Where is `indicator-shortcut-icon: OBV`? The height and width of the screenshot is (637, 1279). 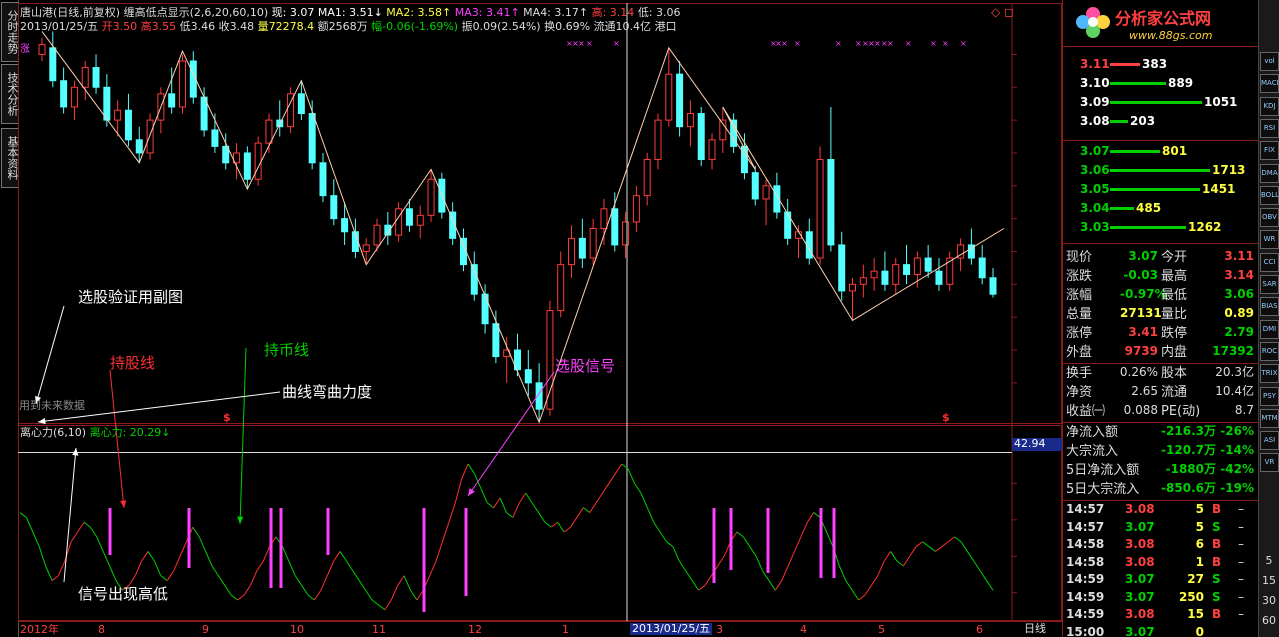
indicator-shortcut-icon: OBV is located at coordinates (1269, 218).